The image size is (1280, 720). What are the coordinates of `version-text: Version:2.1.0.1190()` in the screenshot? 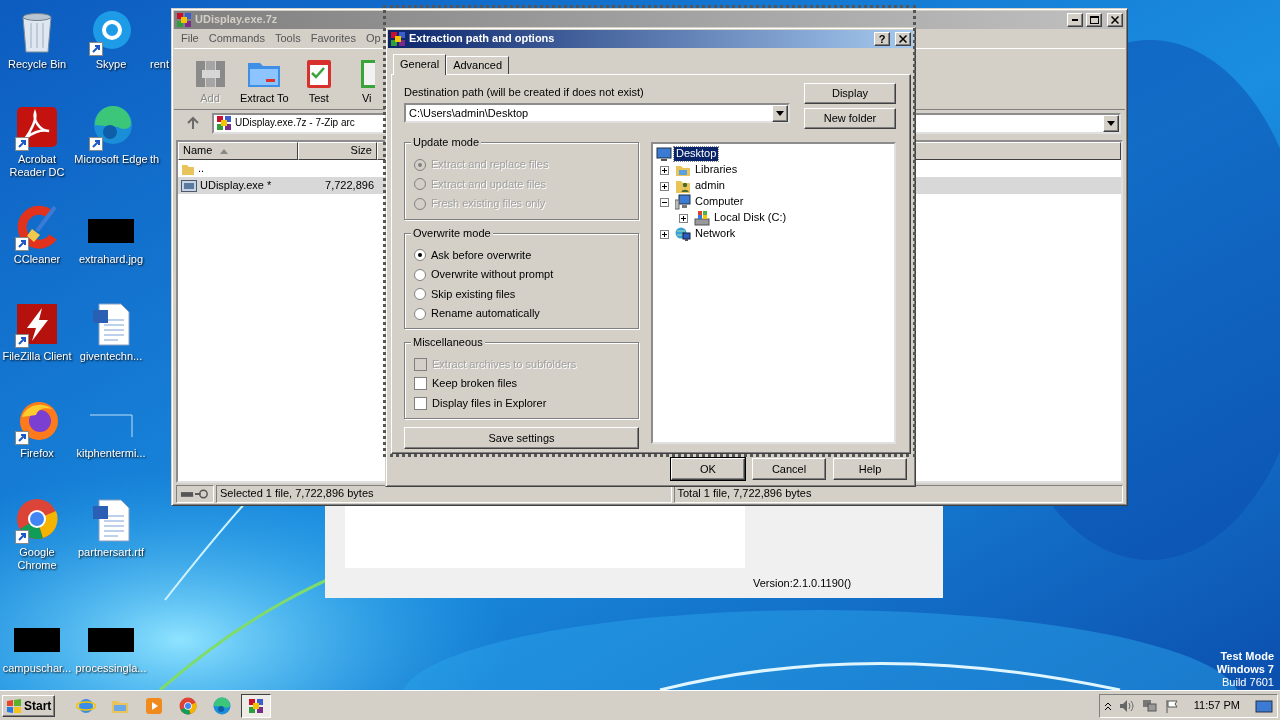 It's located at (803, 584).